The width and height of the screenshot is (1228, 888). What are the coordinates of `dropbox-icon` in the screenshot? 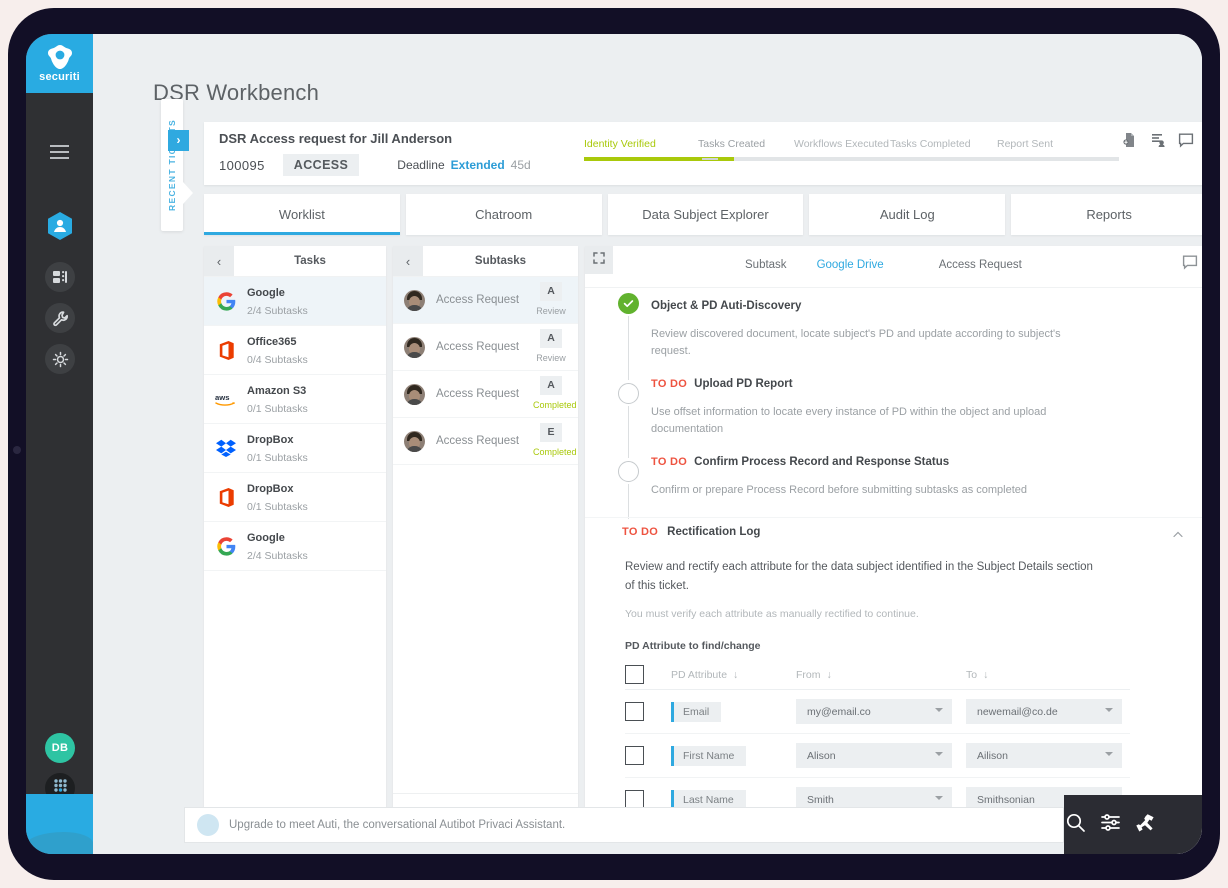 It's located at (226, 448).